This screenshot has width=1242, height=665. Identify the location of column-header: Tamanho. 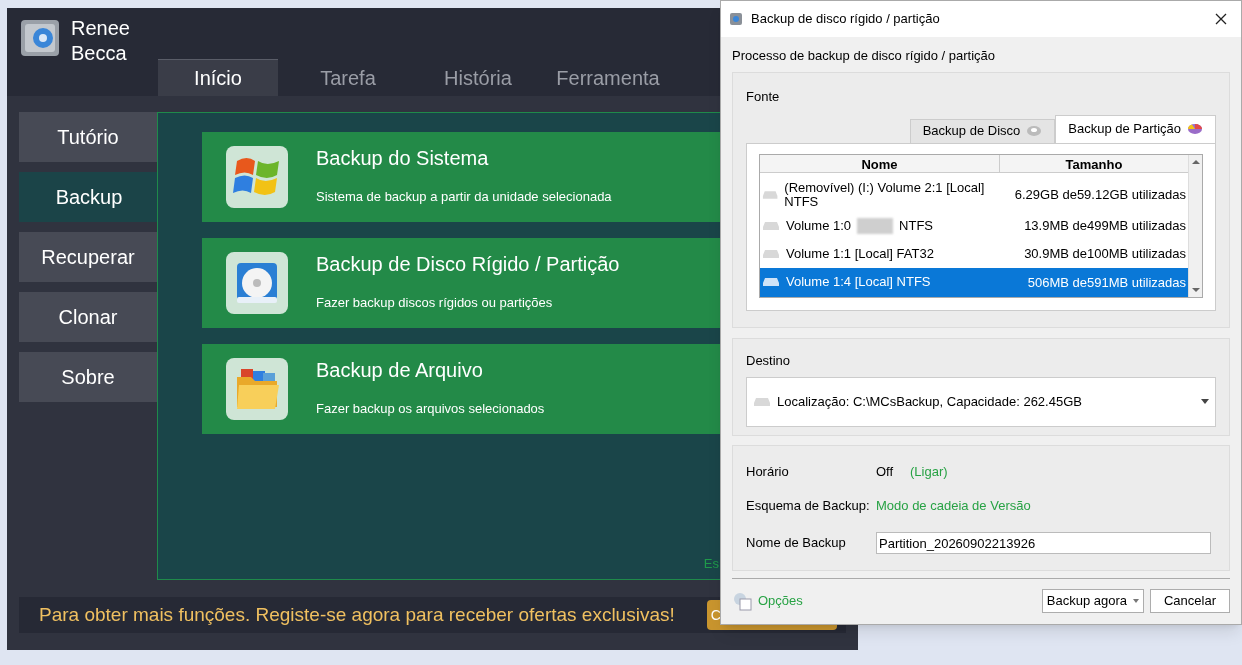
(1094, 163).